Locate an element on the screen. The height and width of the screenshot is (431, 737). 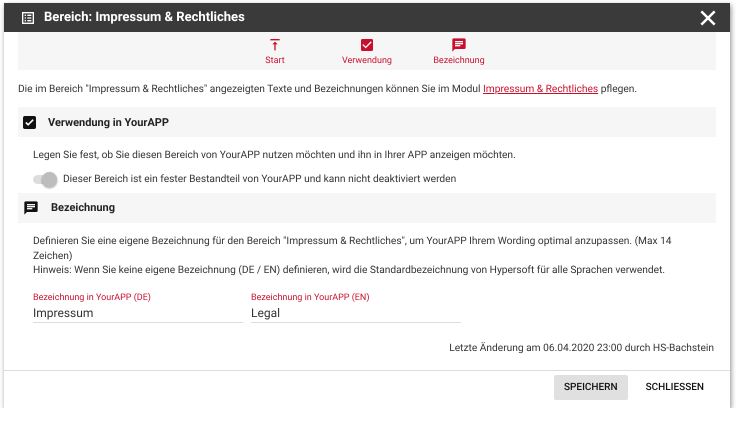
nav-link: Start is located at coordinates (275, 61).